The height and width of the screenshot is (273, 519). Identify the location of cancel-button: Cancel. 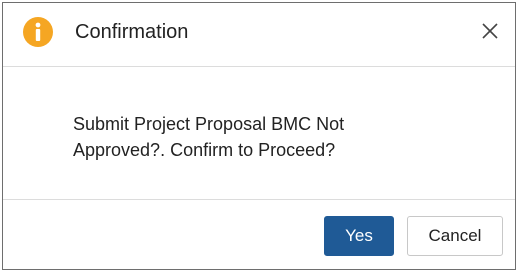
(455, 236).